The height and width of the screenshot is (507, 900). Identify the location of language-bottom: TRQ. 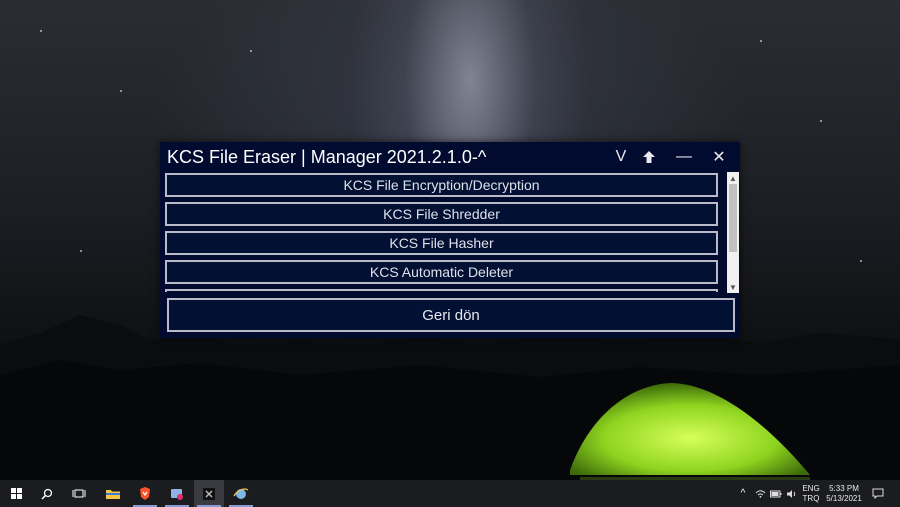
(811, 498).